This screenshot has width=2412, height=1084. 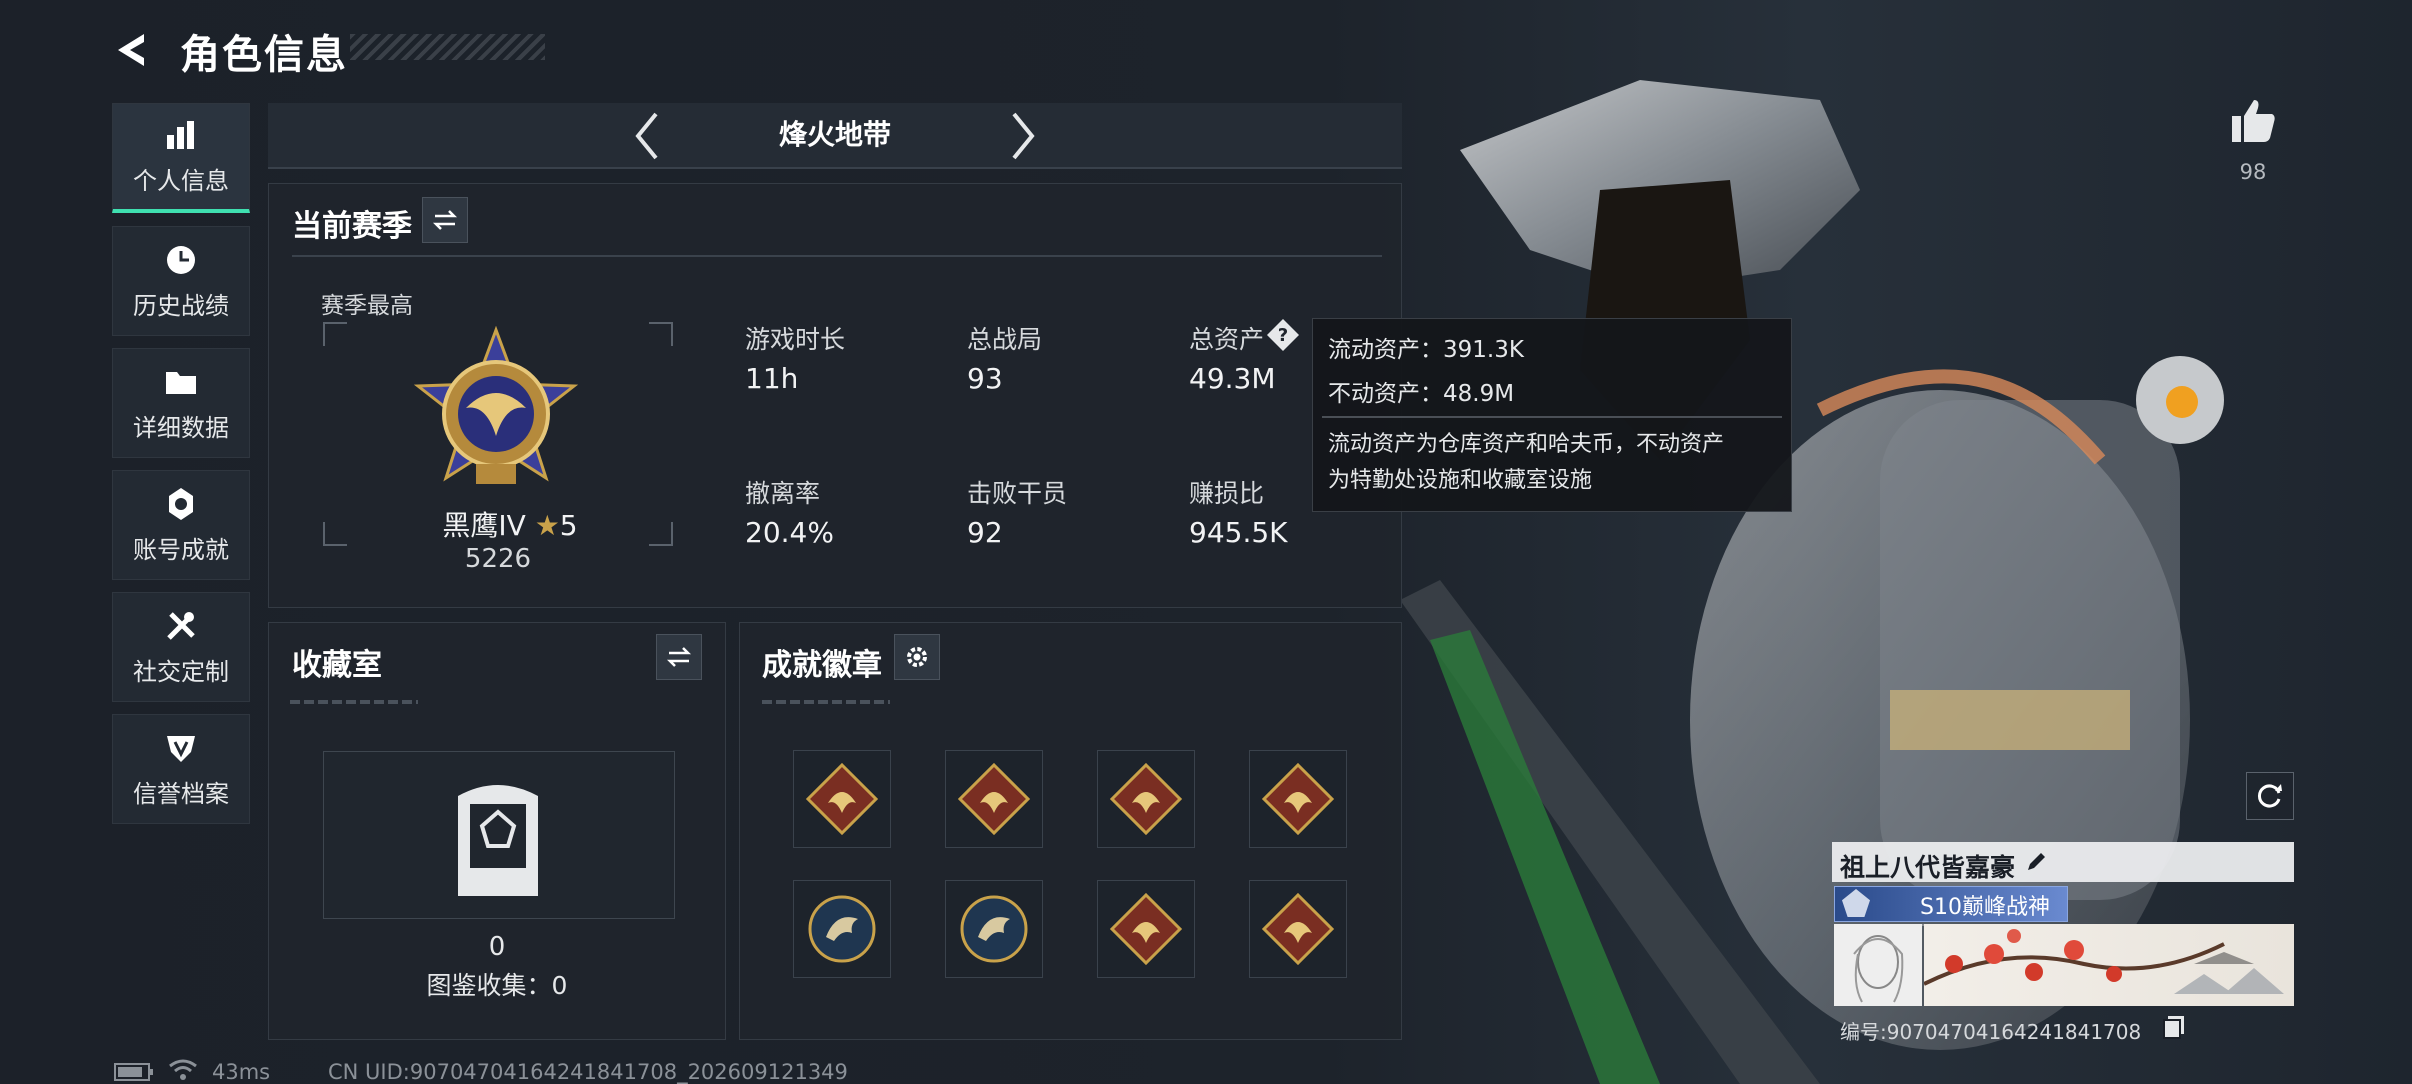 I want to click on tooltip-desc-line1: 流动资产为仓库资产和哈夫币，不动资产, so click(x=1526, y=444).